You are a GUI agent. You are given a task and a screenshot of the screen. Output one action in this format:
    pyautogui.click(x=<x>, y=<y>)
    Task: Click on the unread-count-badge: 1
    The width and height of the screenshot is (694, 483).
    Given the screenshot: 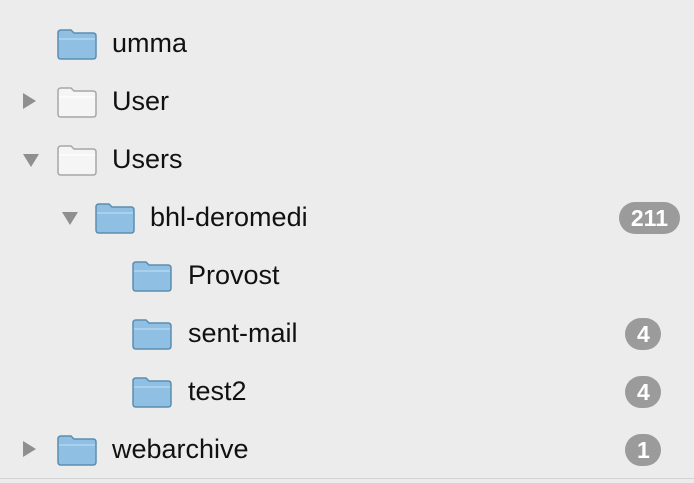 What is the action you would take?
    pyautogui.click(x=643, y=450)
    